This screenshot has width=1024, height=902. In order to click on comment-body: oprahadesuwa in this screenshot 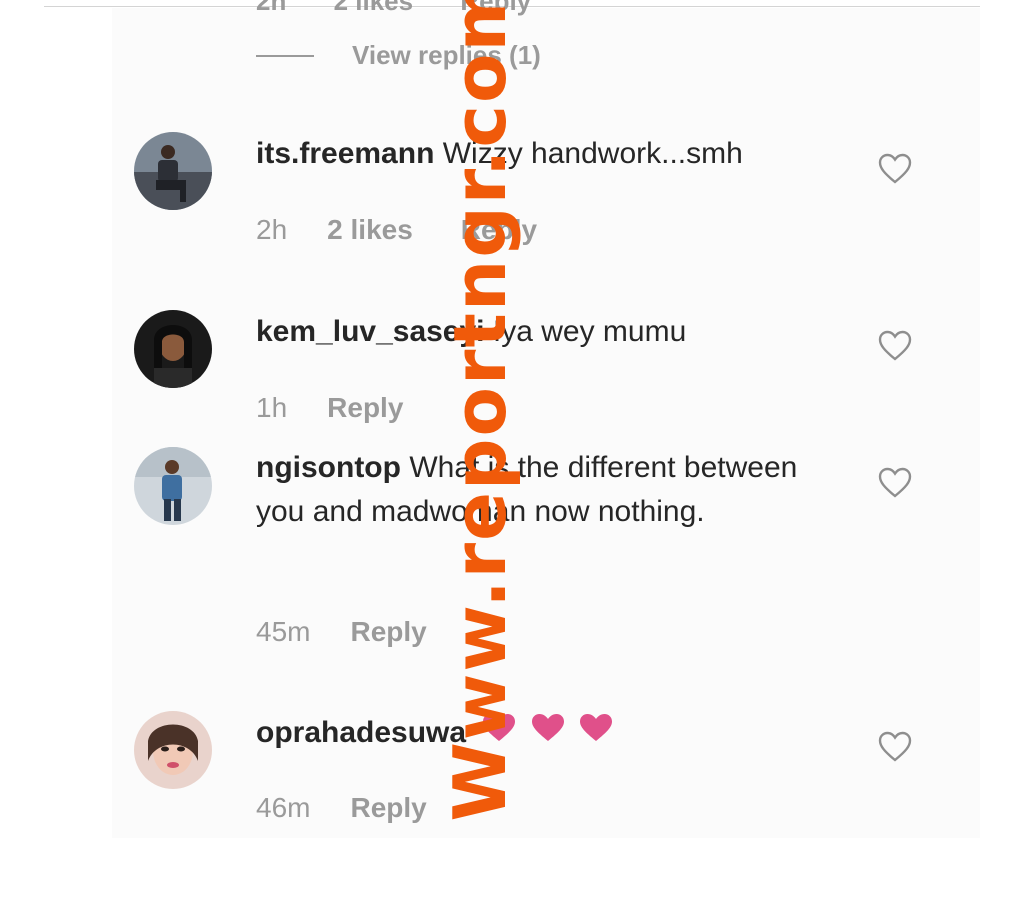, I will do `click(536, 733)`.